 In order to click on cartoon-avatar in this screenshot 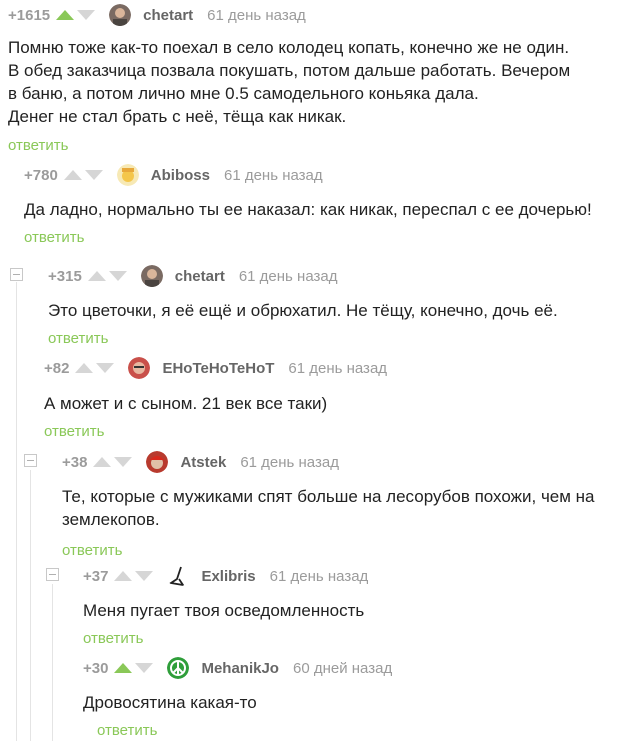, I will do `click(127, 175)`.